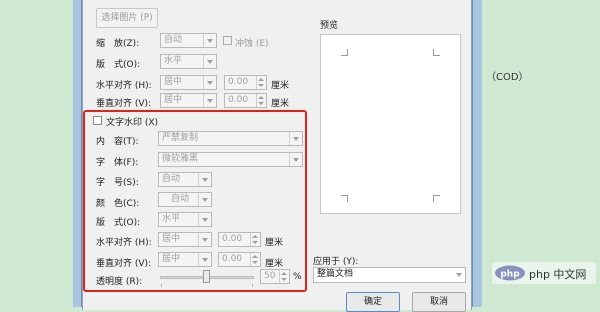 The width and height of the screenshot is (600, 312). What do you see at coordinates (77, 153) in the screenshot?
I see `window-frame-left` at bounding box center [77, 153].